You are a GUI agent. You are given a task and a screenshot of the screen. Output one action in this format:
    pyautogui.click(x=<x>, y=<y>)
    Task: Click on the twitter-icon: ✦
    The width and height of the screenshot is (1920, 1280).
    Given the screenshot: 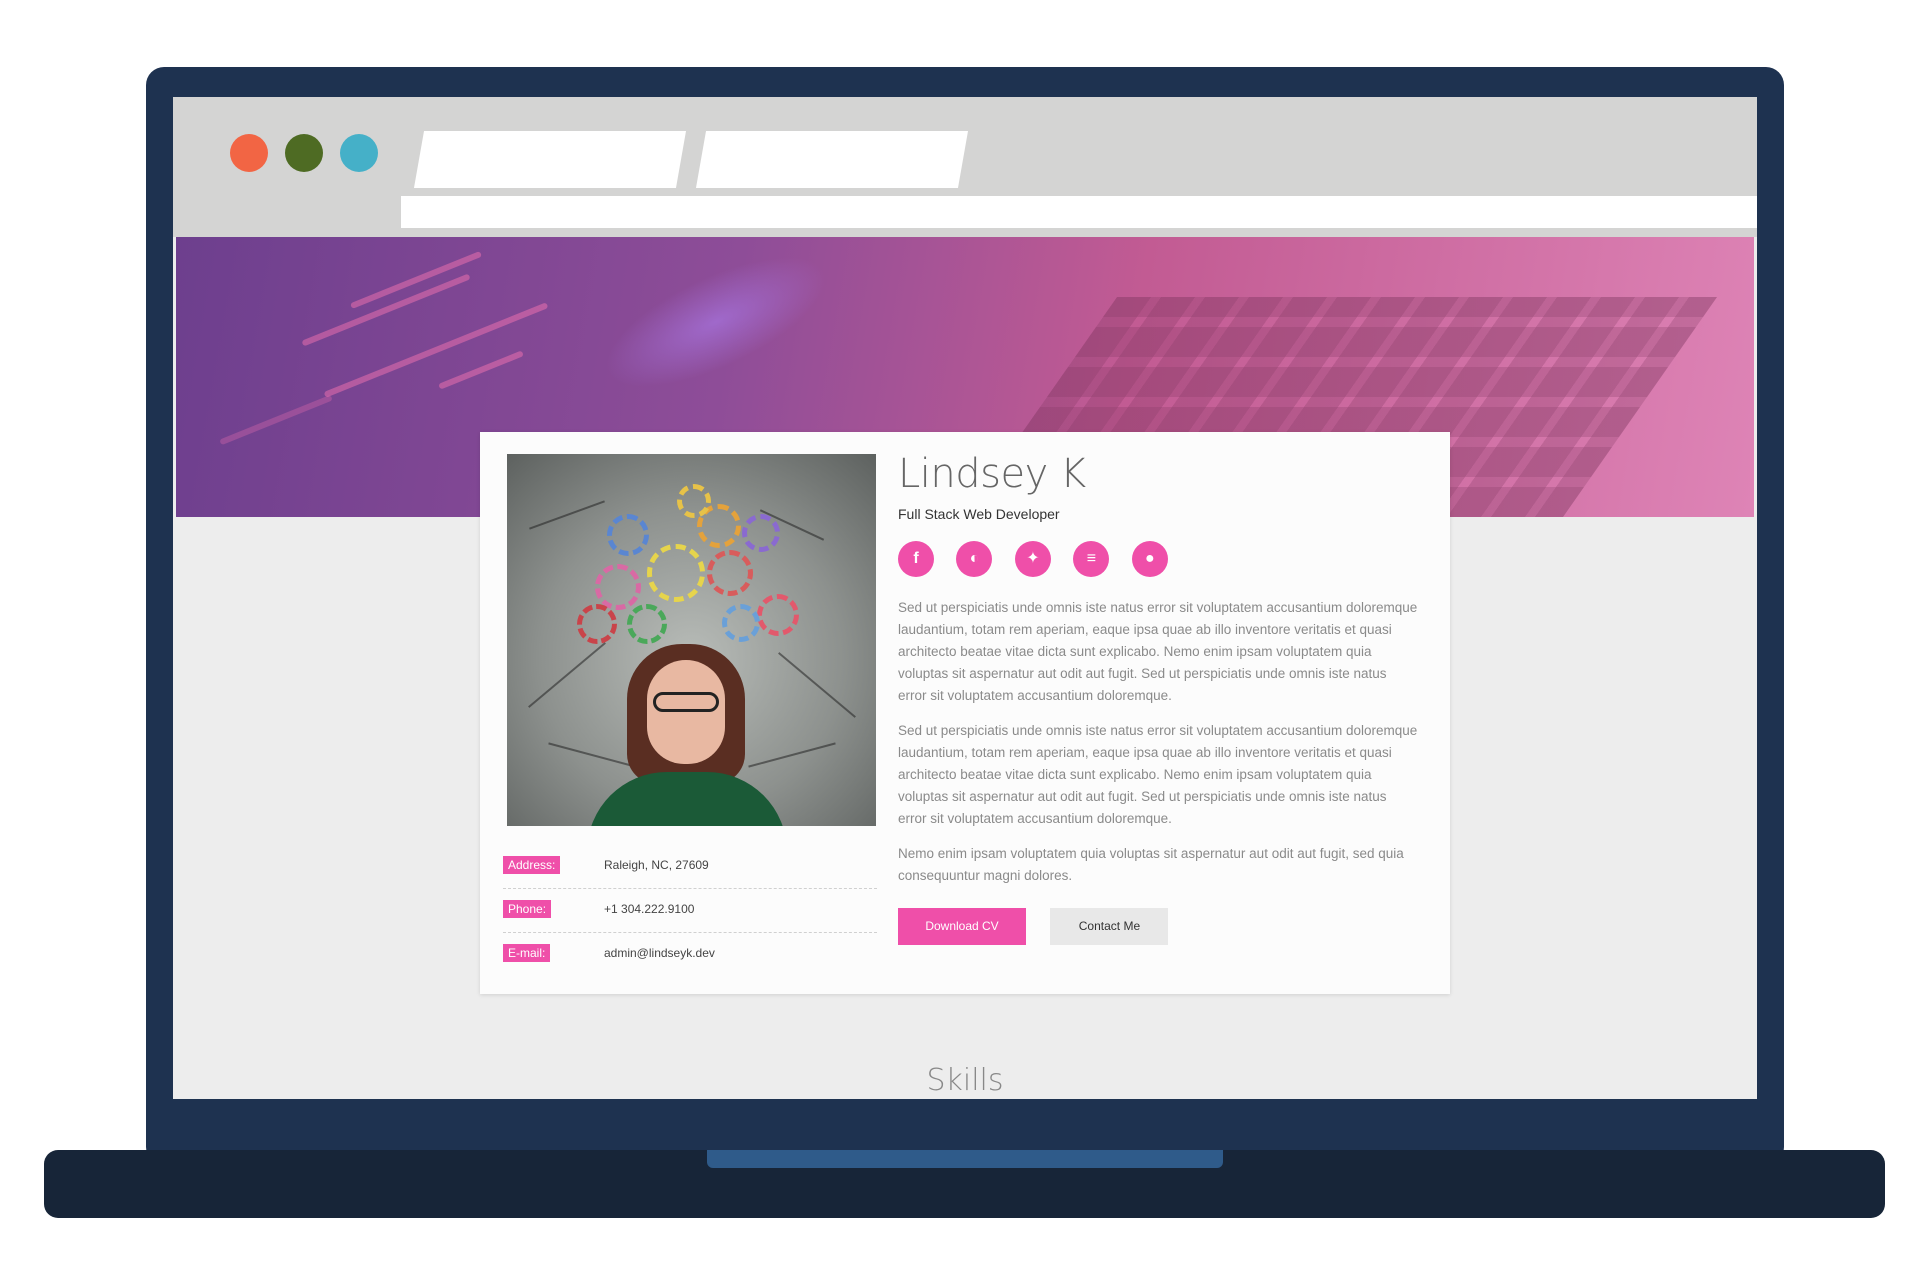 What is the action you would take?
    pyautogui.click(x=1032, y=559)
    